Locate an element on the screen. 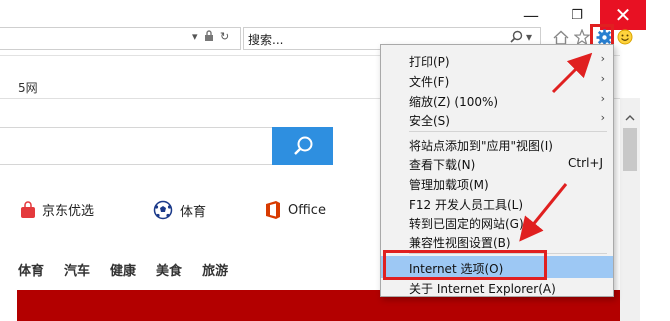 This screenshot has width=670, height=321. arrow-to-gear is located at coordinates (572, 73).